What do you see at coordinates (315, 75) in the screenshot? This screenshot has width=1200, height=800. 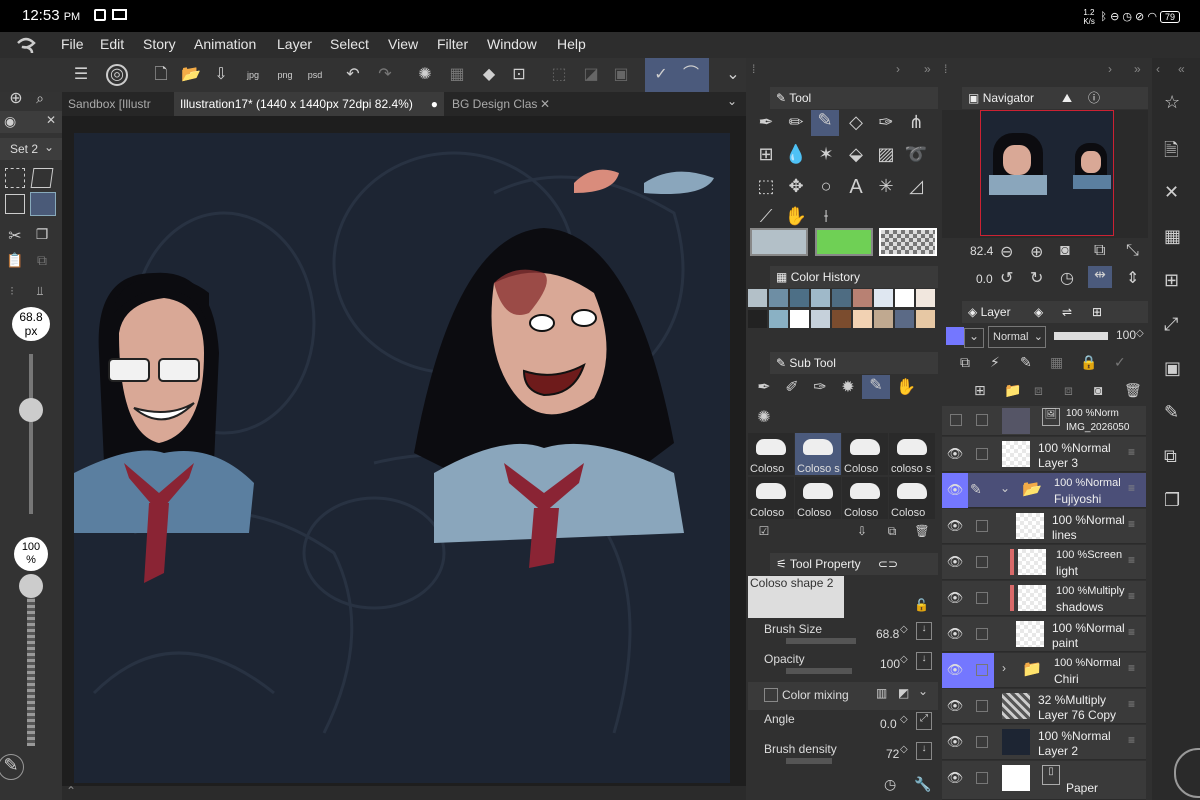 I see `export-psd-icon: psd` at bounding box center [315, 75].